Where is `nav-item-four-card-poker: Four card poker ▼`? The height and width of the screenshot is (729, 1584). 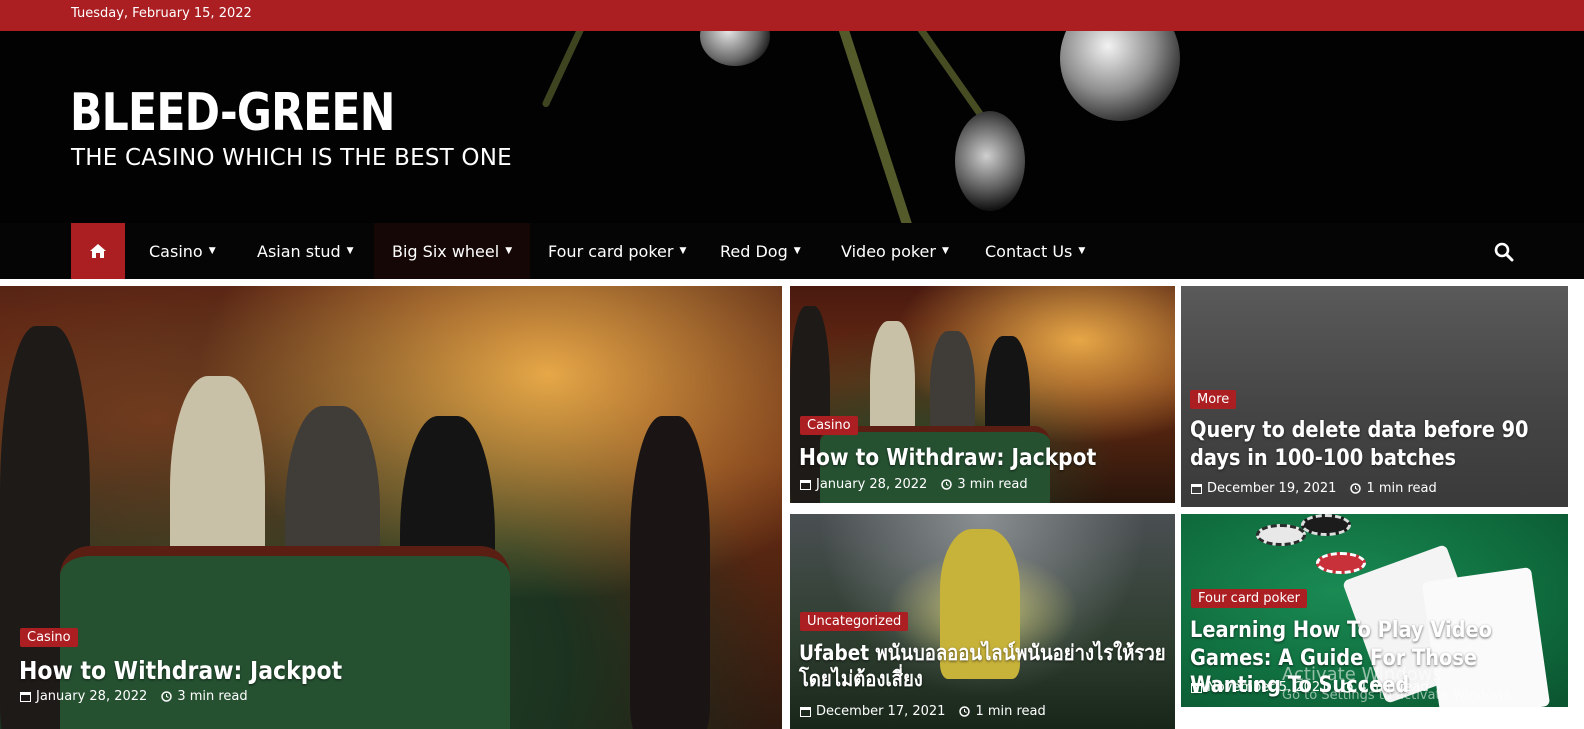
nav-item-four-card-poker: Four card poker ▼ is located at coordinates (617, 251).